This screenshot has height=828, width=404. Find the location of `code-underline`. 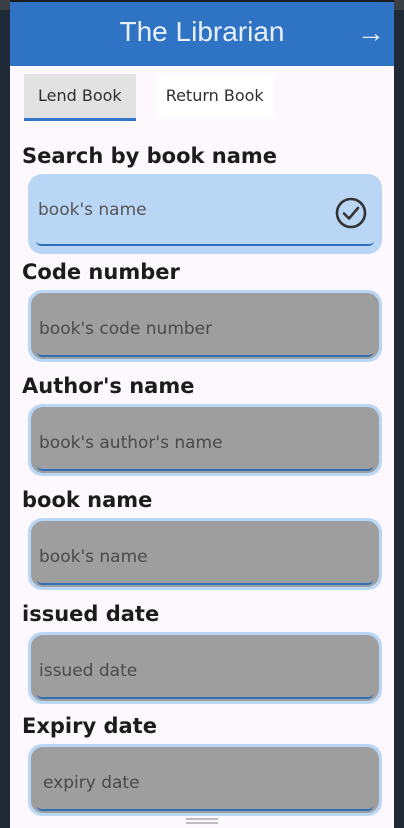

code-underline is located at coordinates (205, 354).